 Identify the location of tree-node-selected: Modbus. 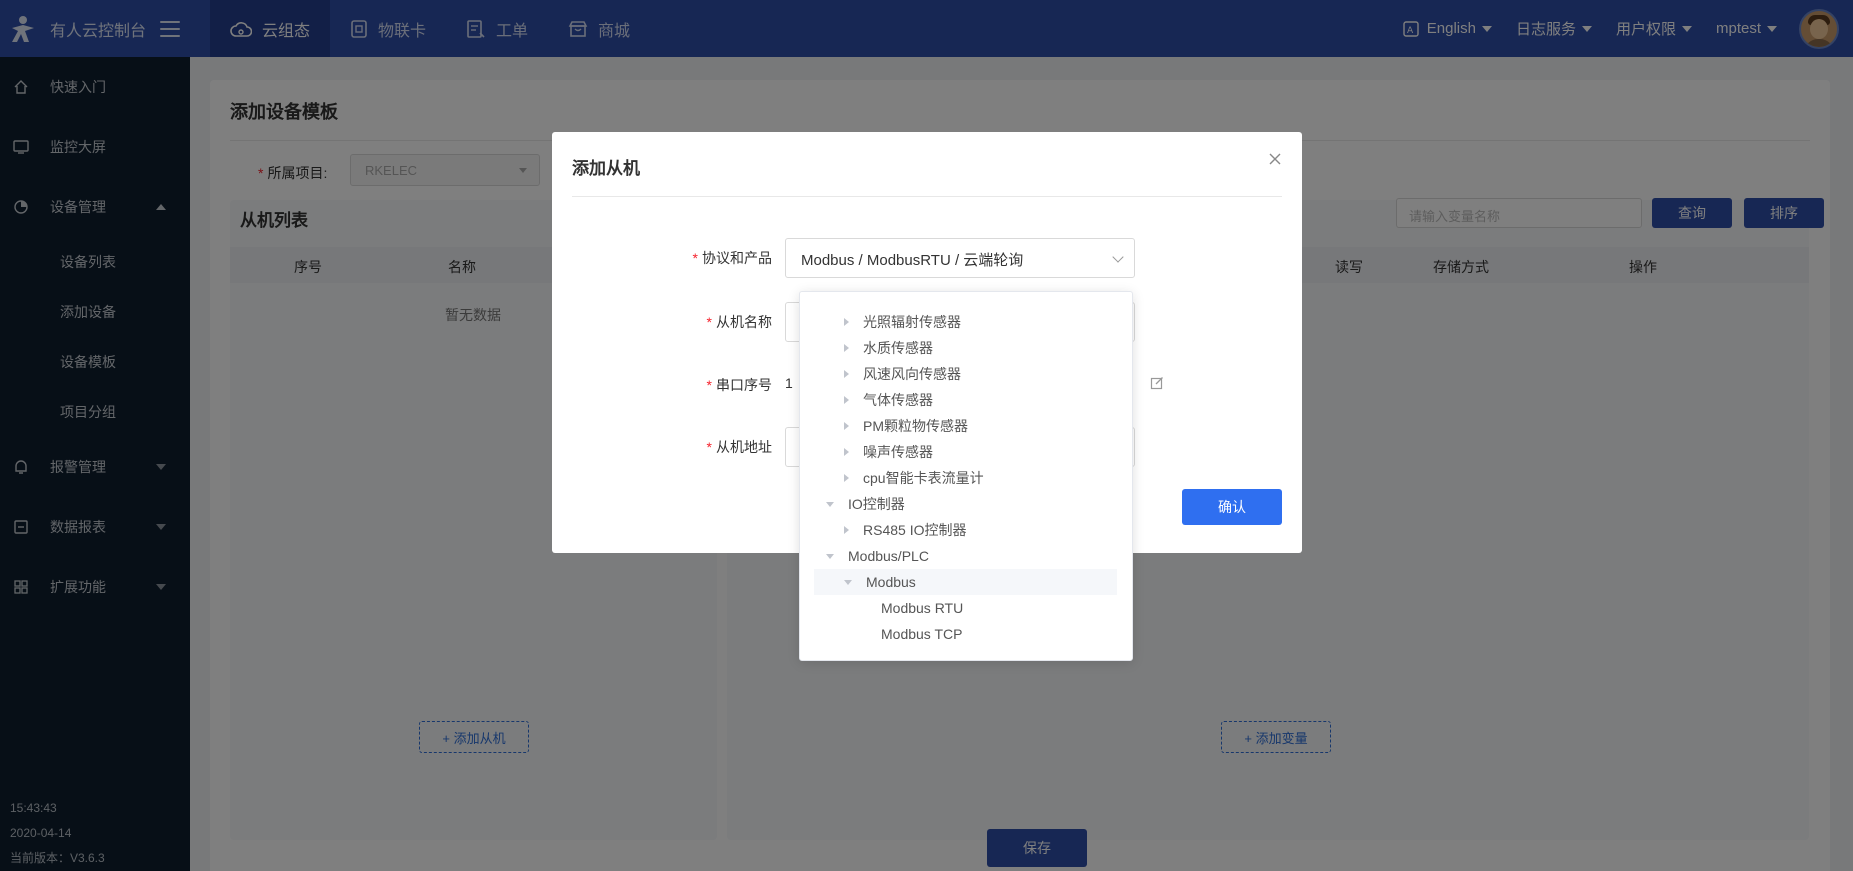
(965, 582).